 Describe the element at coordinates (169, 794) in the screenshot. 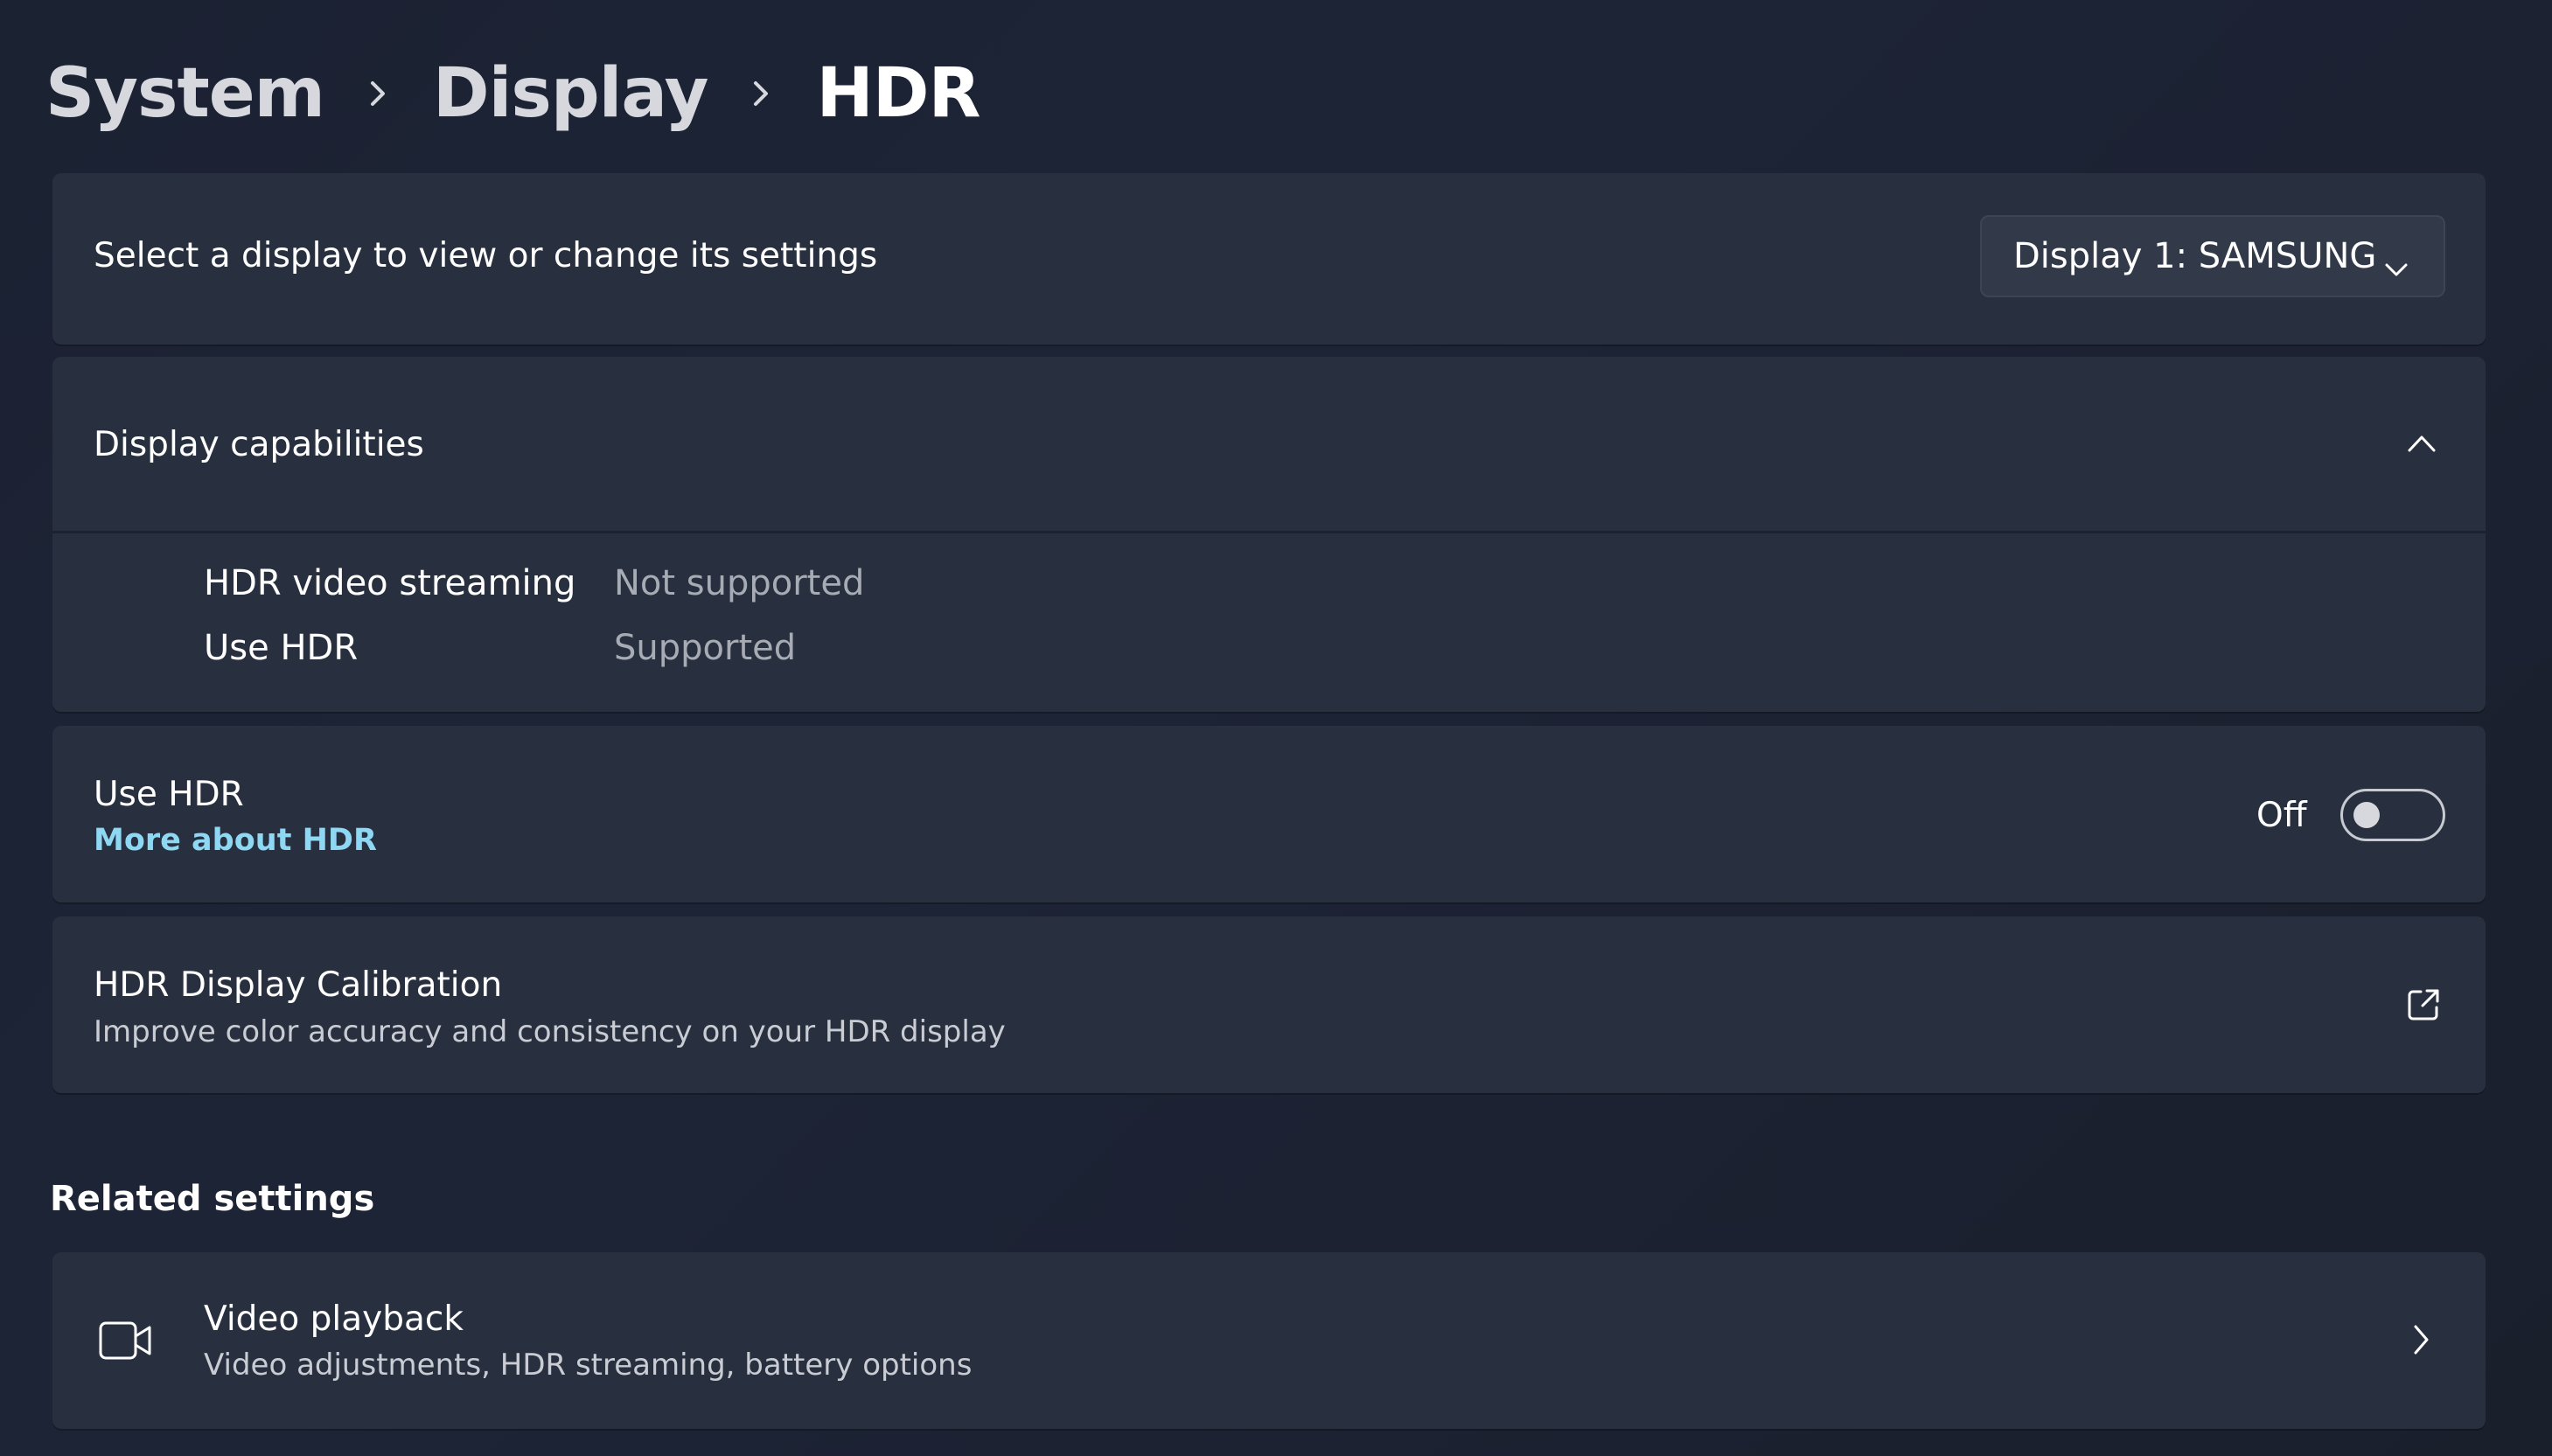

I see `use-hdr-title: Use HDR` at that location.